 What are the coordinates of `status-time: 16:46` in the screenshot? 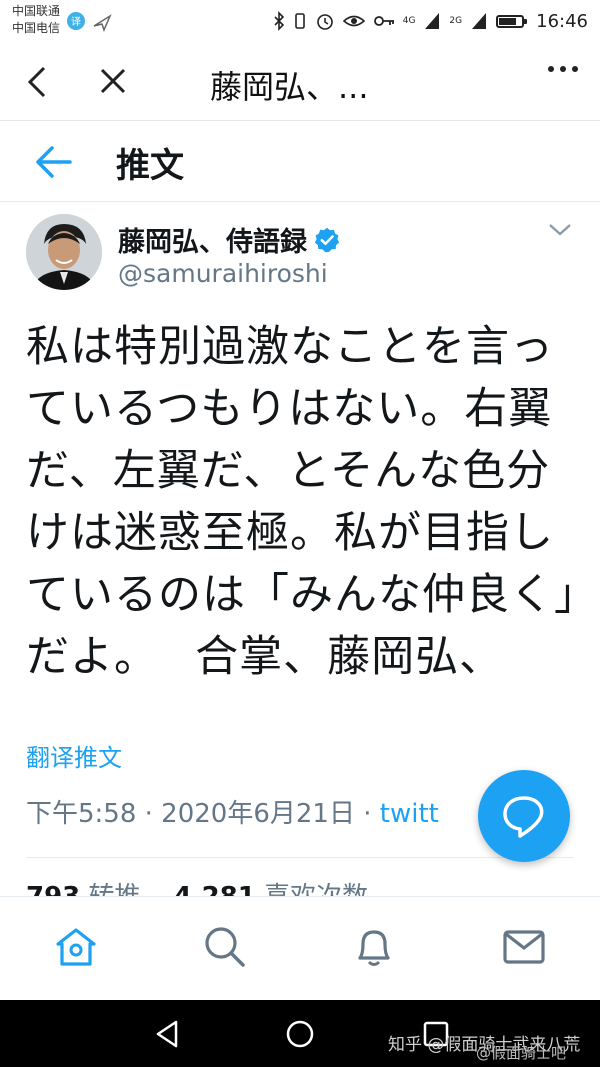 It's located at (562, 21).